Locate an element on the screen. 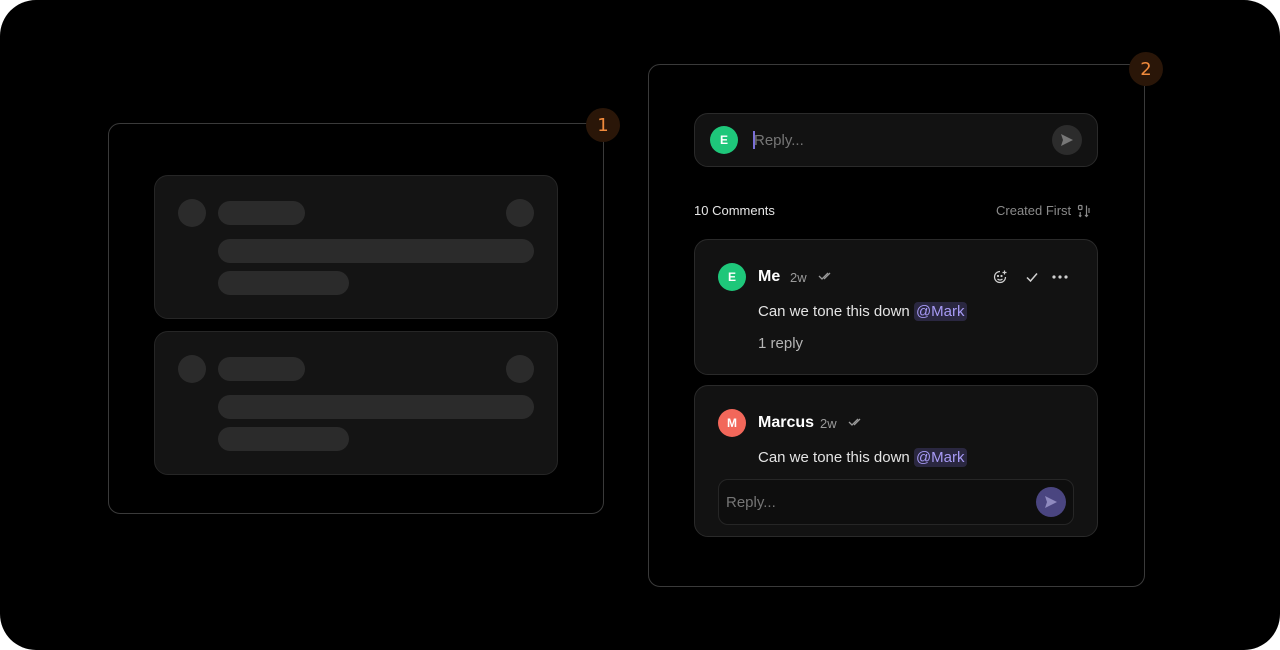 This screenshot has height=650, width=1280. inline-reply-input is located at coordinates (871, 502).